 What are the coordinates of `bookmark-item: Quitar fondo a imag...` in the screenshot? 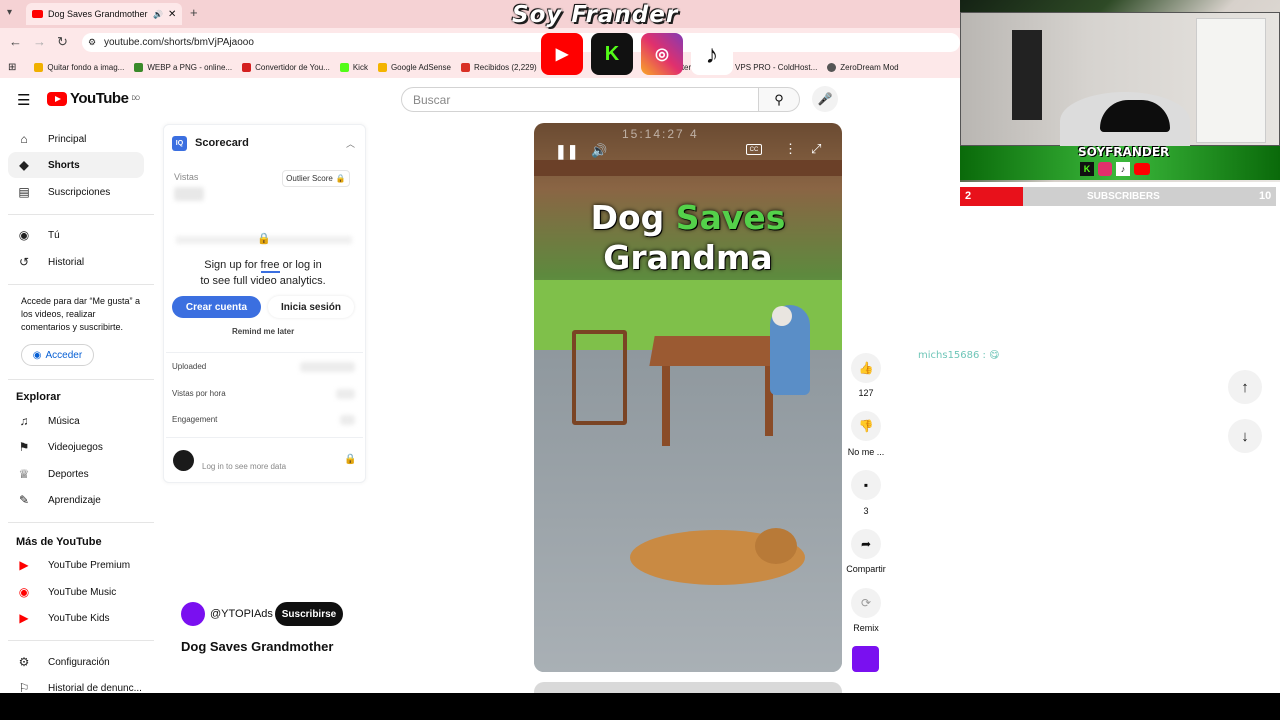 It's located at (70, 67).